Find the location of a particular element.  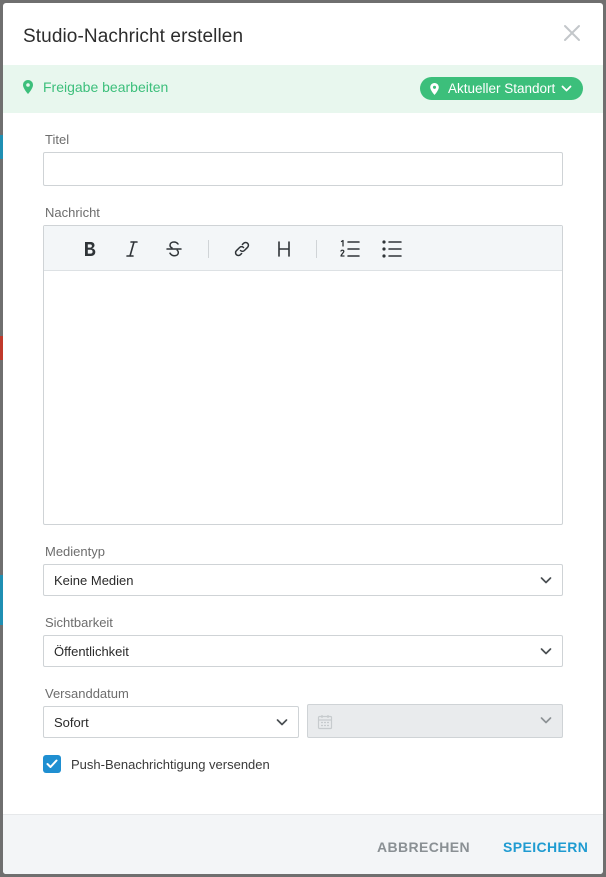

italic-icon is located at coordinates (132, 249).